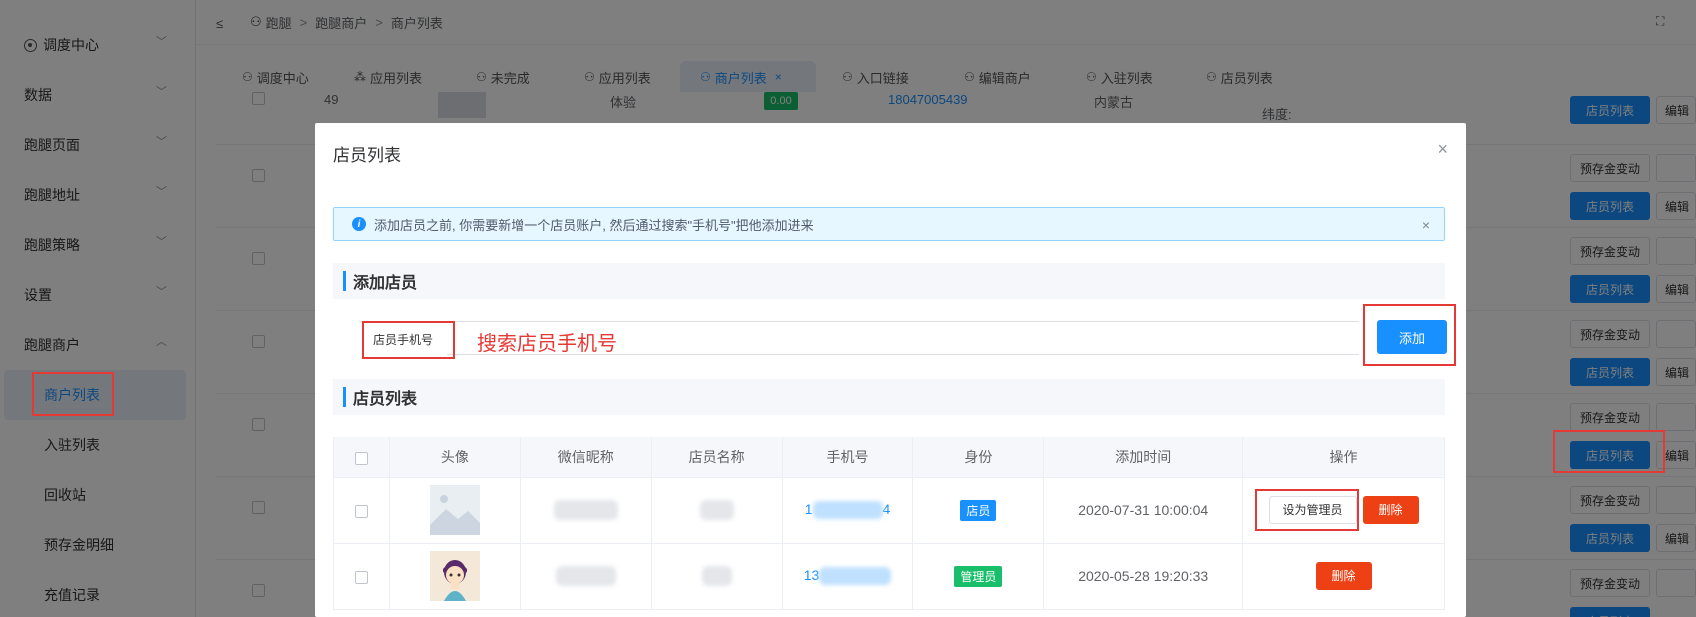 This screenshot has height=617, width=1696. What do you see at coordinates (586, 457) in the screenshot?
I see `col-wechat-nickname: 微信昵称` at bounding box center [586, 457].